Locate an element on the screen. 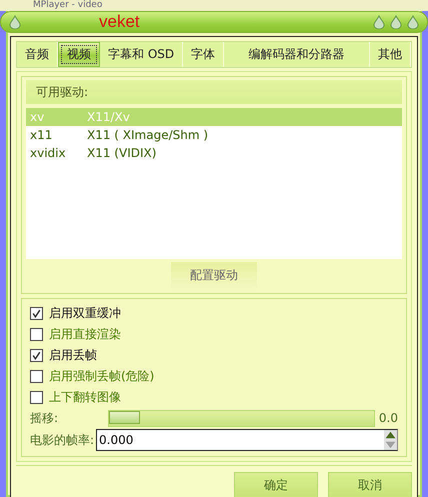  panscan-label: 摇移: is located at coordinates (45, 418).